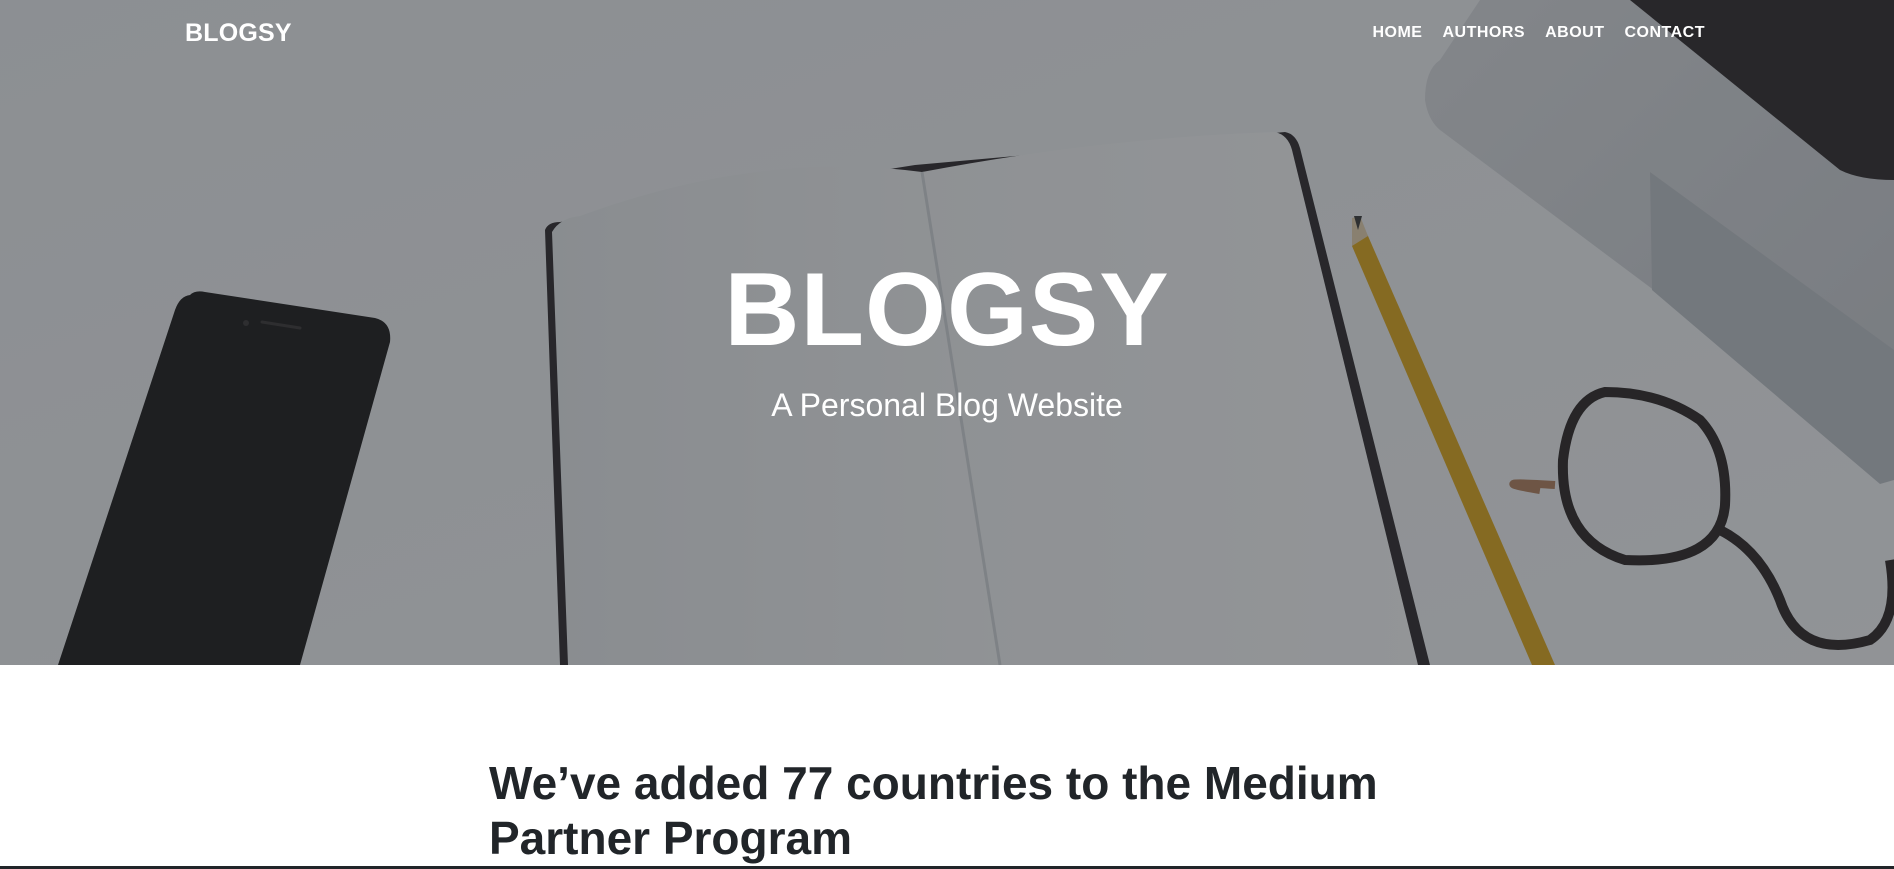  Describe the element at coordinates (1483, 32) in the screenshot. I see `nav-link-authors: AUTHORS` at that location.